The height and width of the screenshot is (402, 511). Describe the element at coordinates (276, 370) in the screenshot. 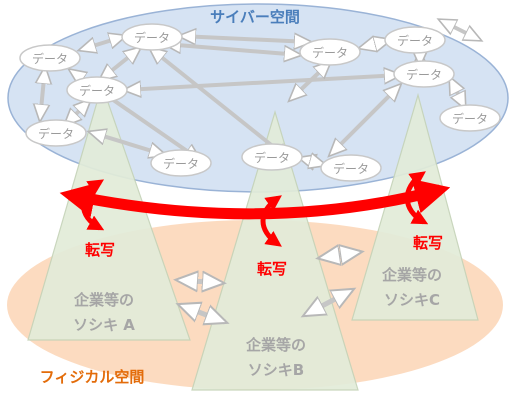

I see `organization-b-line2: ソシキB` at that location.